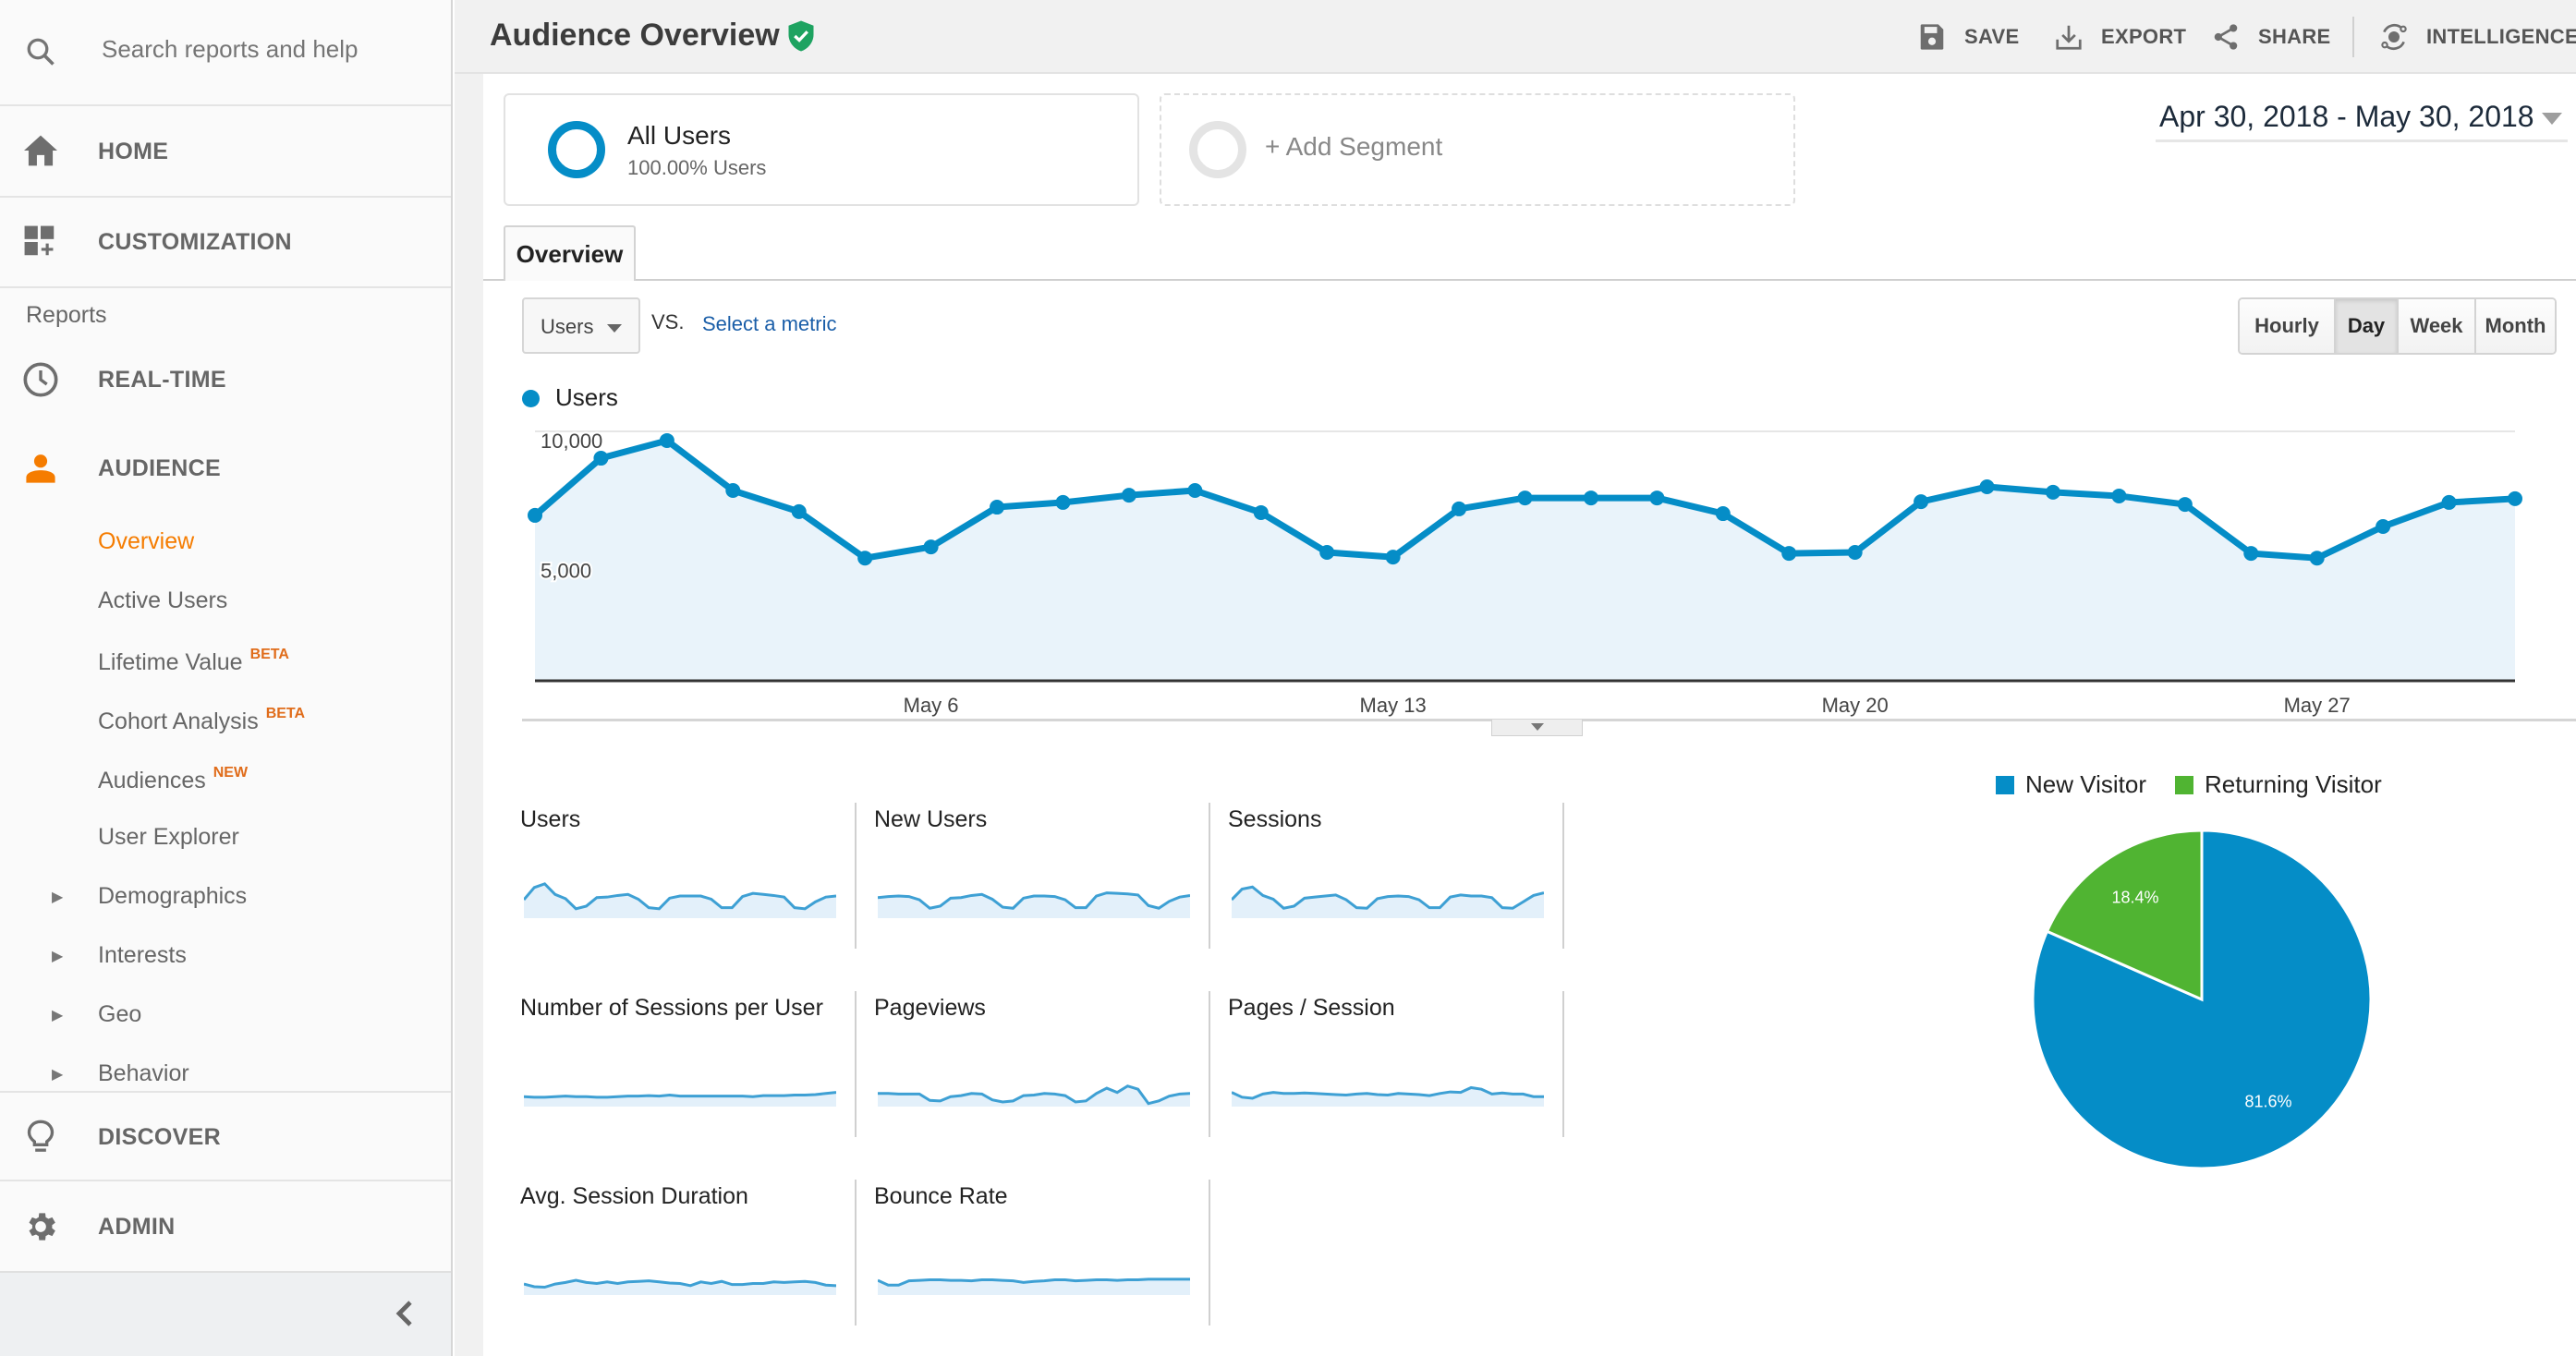 The width and height of the screenshot is (2576, 1356). Describe the element at coordinates (2270, 37) in the screenshot. I see `share-button: SHARE` at that location.